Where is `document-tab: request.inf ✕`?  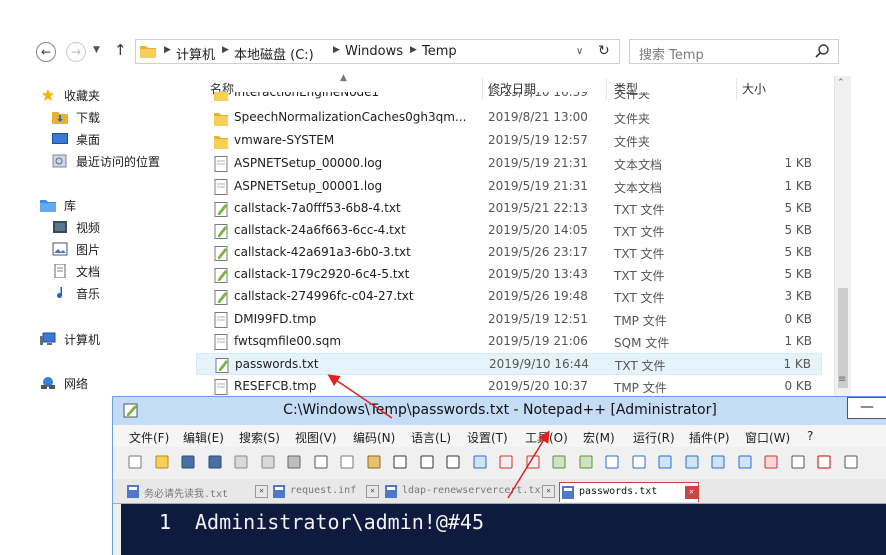 document-tab: request.inf ✕ is located at coordinates (326, 492).